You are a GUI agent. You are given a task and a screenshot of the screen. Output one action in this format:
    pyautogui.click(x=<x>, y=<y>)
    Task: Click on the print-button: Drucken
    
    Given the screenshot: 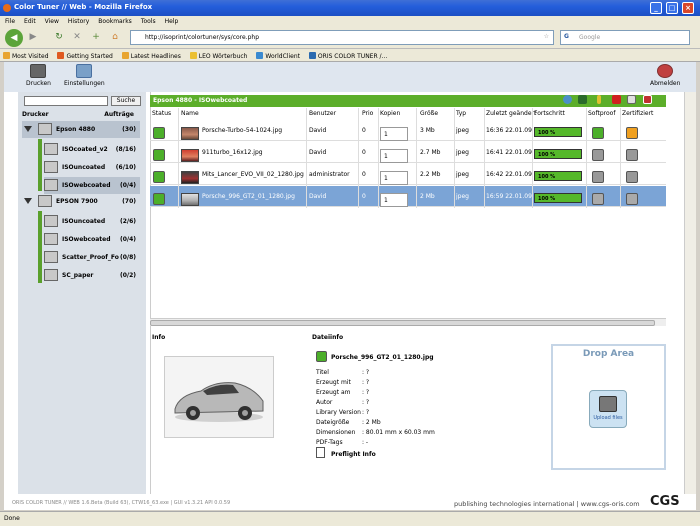 What is the action you would take?
    pyautogui.click(x=38, y=75)
    